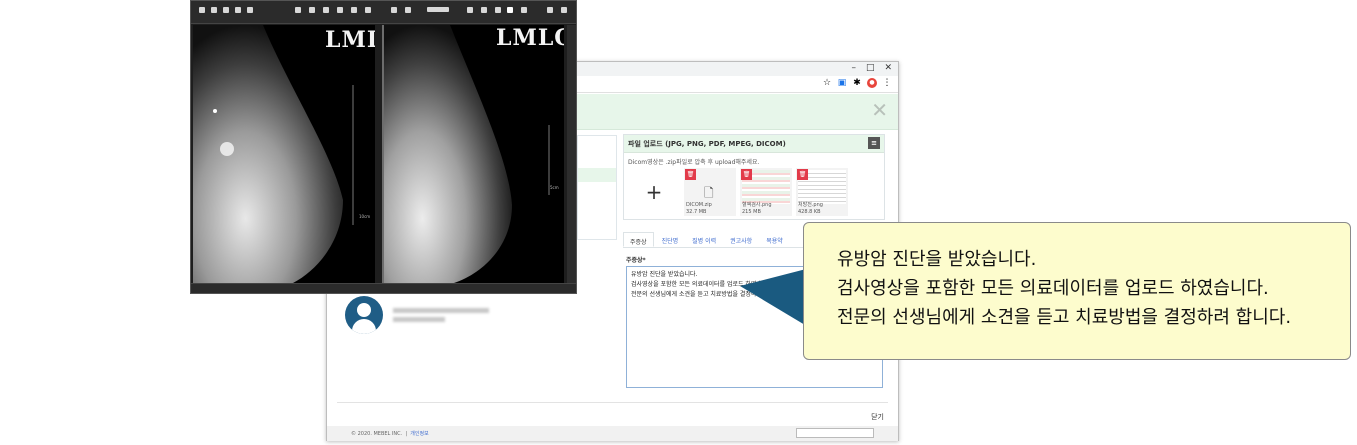 The width and height of the screenshot is (1357, 445). Describe the element at coordinates (874, 143) in the screenshot. I see `menu-icon: ≡` at that location.